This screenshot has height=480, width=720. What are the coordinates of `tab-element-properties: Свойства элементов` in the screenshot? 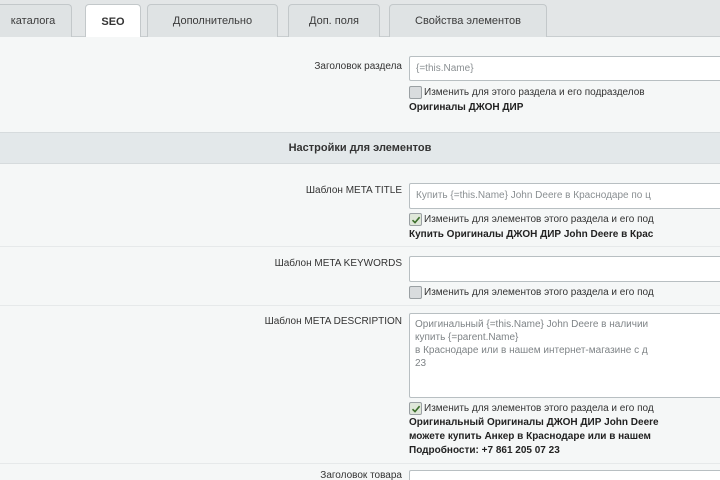 It's located at (468, 20).